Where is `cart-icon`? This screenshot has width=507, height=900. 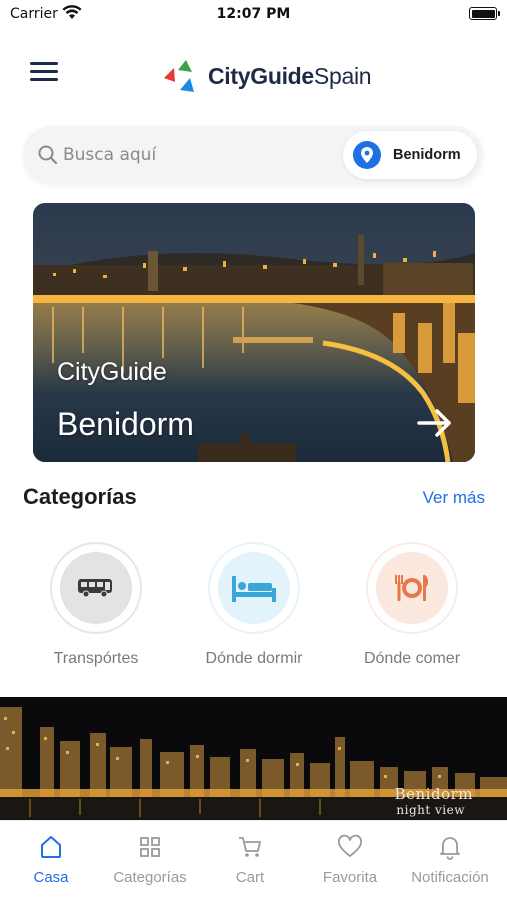
cart-icon is located at coordinates (250, 847).